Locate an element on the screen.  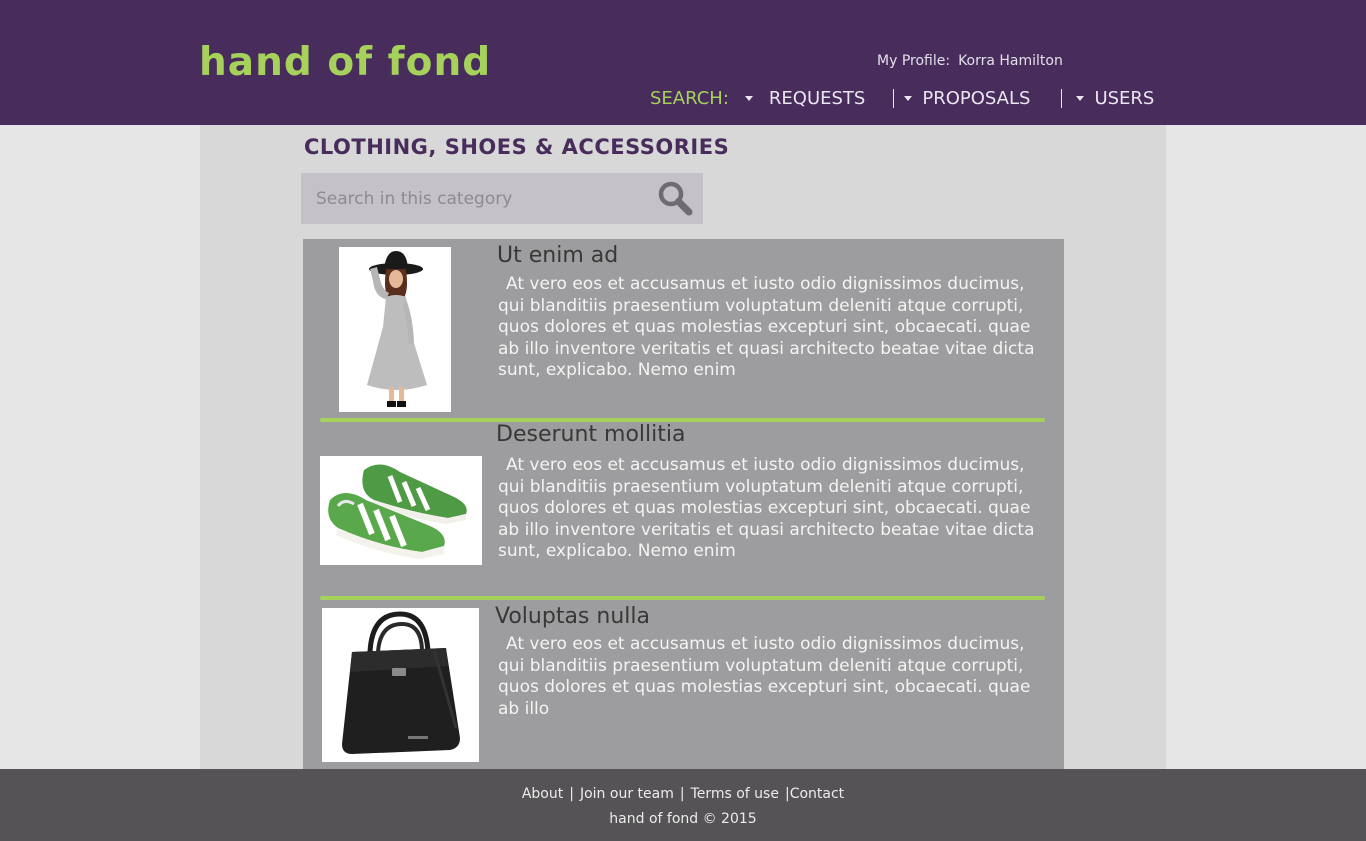
dress-photo is located at coordinates (395, 329).